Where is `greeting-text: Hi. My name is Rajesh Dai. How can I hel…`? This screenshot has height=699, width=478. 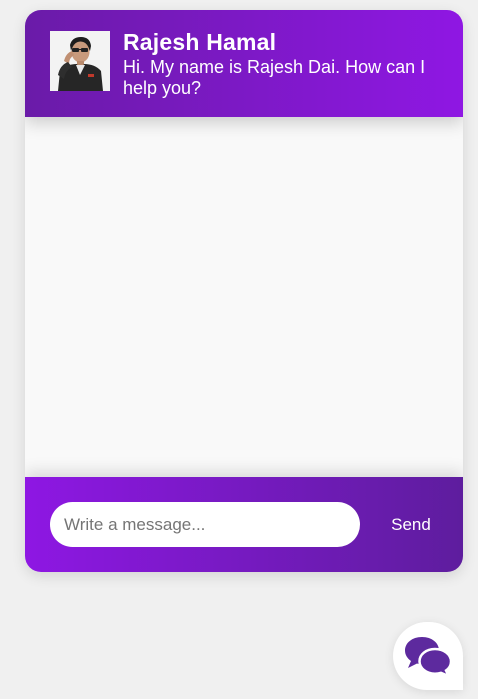 greeting-text: Hi. My name is Rajesh Dai. How can I hel… is located at coordinates (274, 77).